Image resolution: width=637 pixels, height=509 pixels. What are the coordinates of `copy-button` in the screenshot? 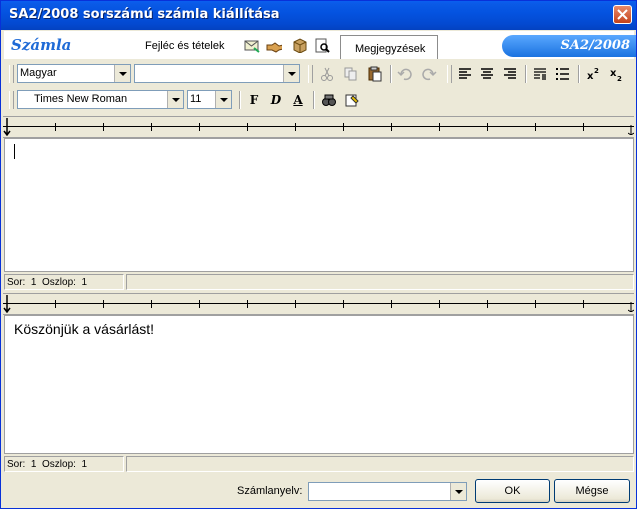 It's located at (351, 74).